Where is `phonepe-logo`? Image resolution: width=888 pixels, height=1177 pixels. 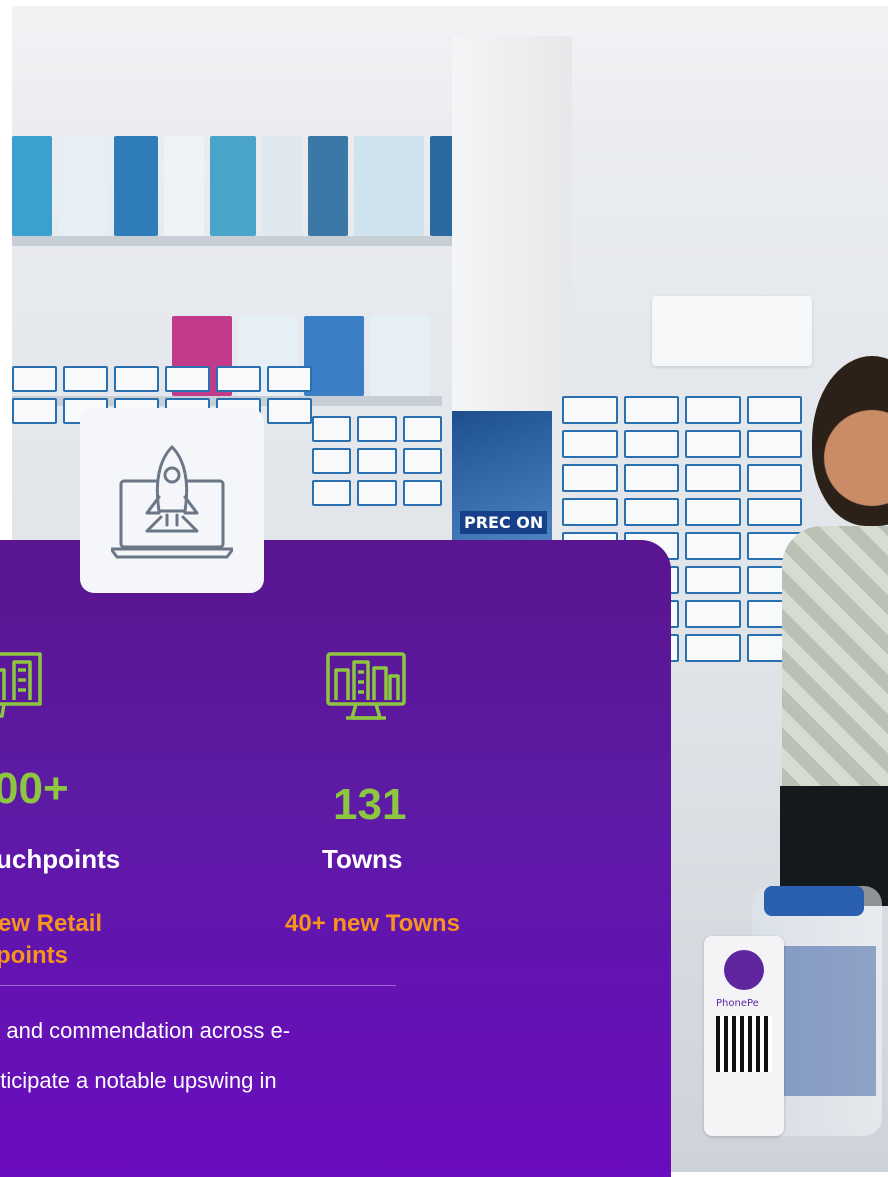
phonepe-logo is located at coordinates (744, 970).